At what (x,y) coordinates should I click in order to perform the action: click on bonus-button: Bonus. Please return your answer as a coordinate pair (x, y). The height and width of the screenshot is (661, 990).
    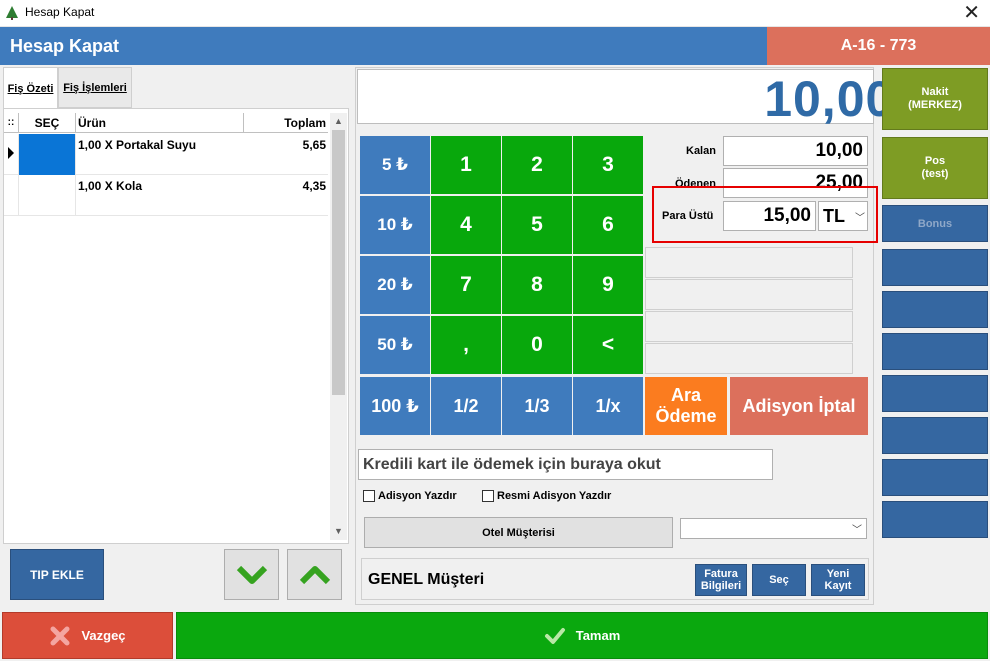
    Looking at the image, I should click on (935, 223).